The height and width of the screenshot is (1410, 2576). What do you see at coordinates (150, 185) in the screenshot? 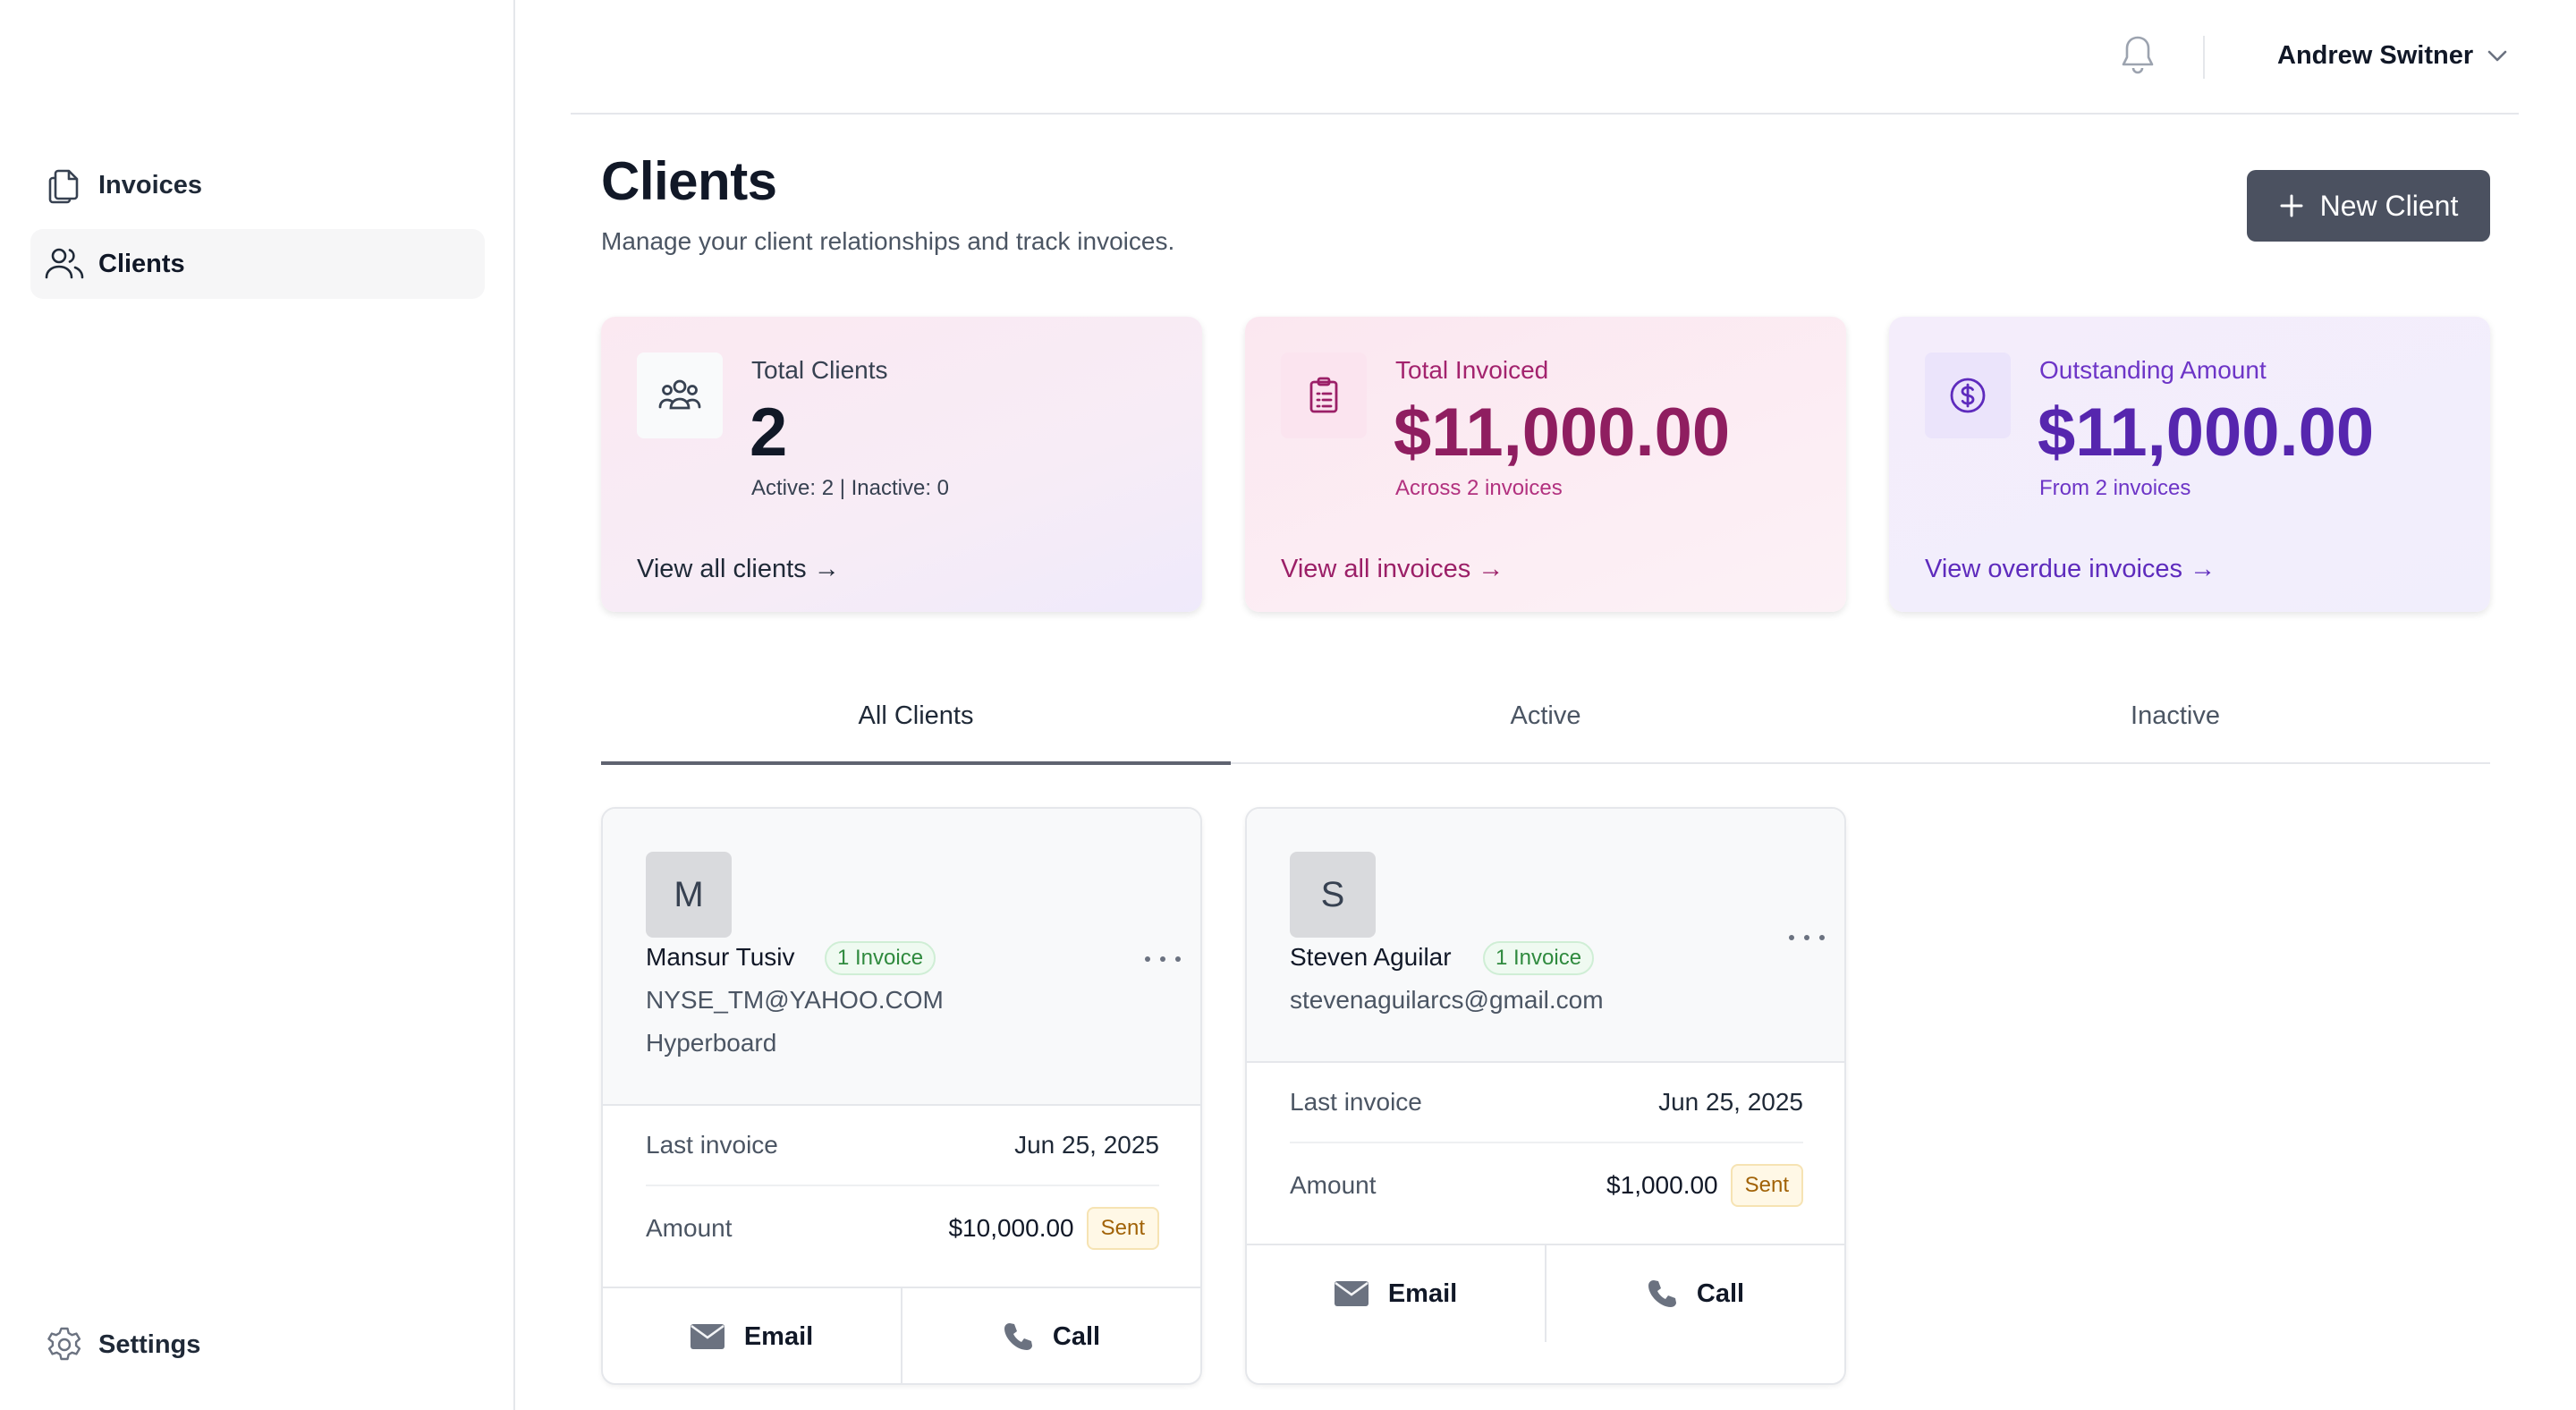
I see `sidebar-item-label: Invoices` at bounding box center [150, 185].